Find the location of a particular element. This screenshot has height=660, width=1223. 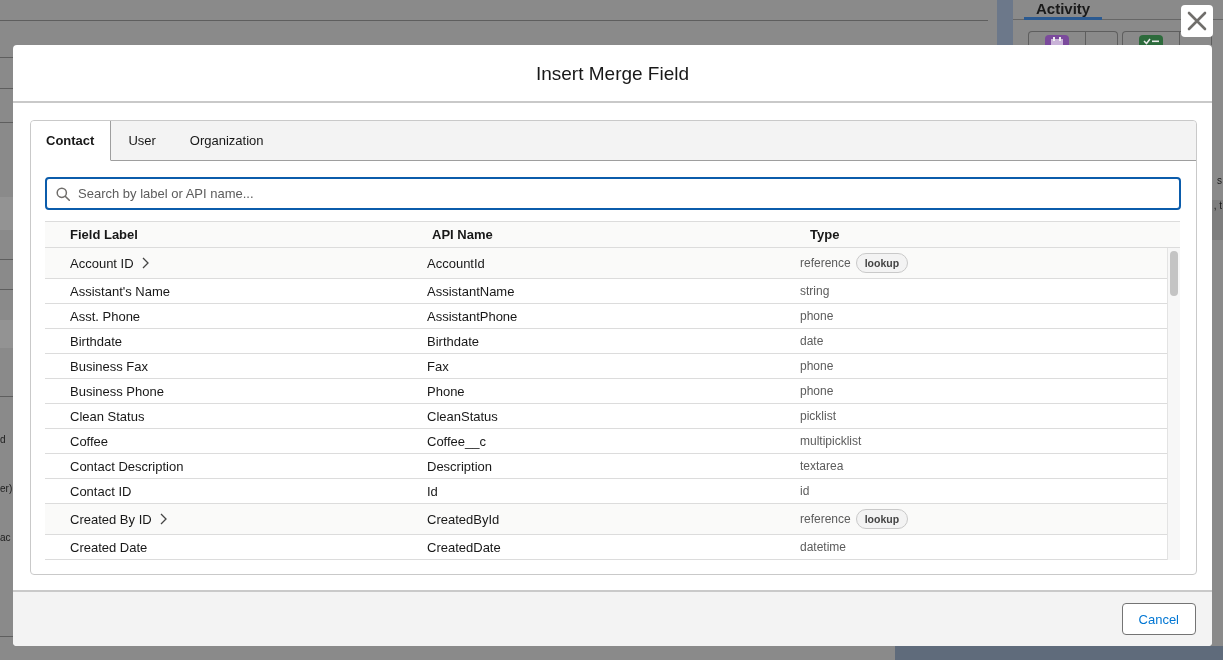

tab: User is located at coordinates (142, 141).